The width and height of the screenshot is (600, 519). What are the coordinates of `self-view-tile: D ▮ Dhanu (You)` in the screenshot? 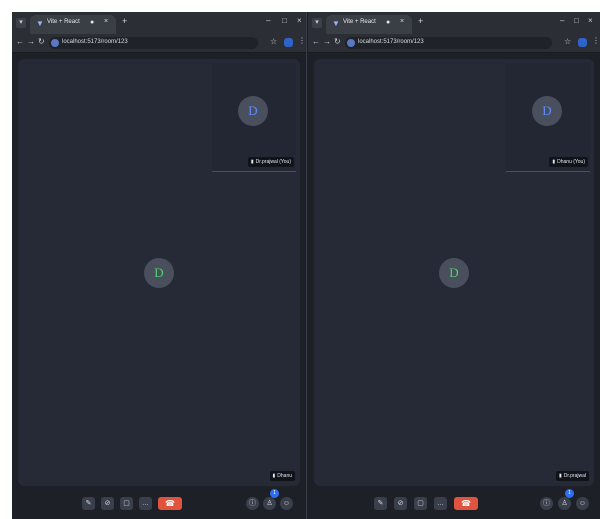 It's located at (548, 117).